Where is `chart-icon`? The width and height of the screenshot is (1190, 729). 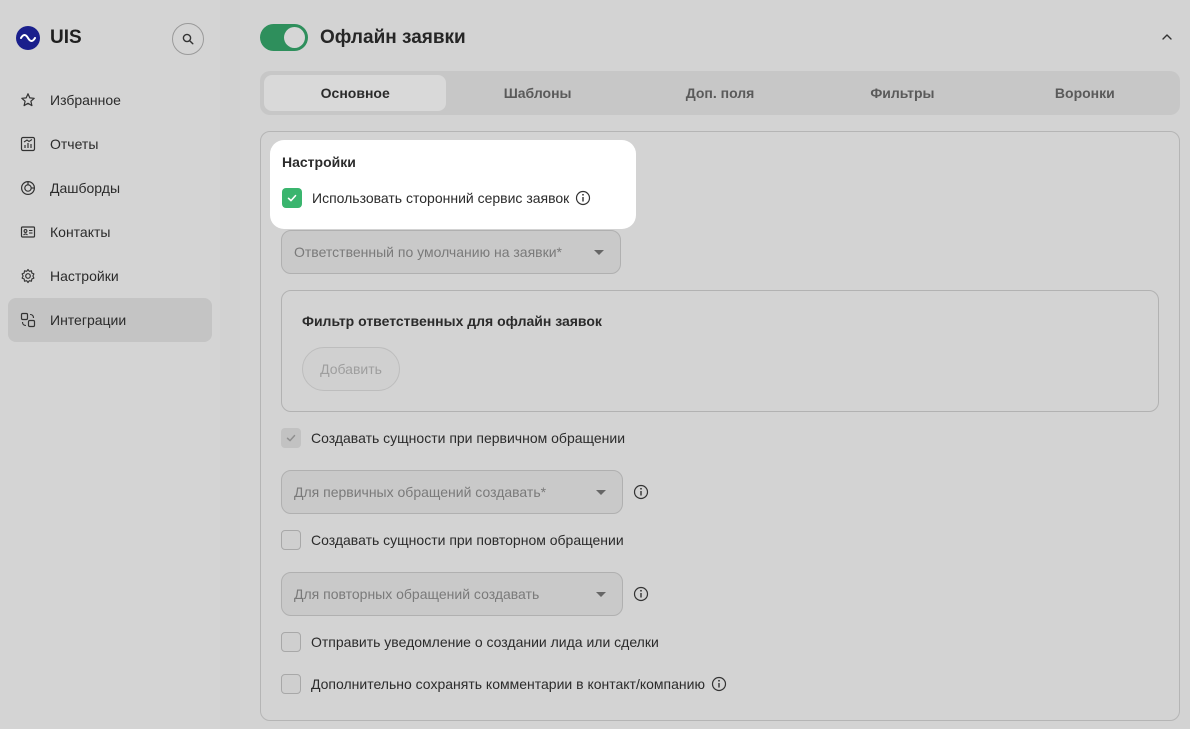 chart-icon is located at coordinates (28, 144).